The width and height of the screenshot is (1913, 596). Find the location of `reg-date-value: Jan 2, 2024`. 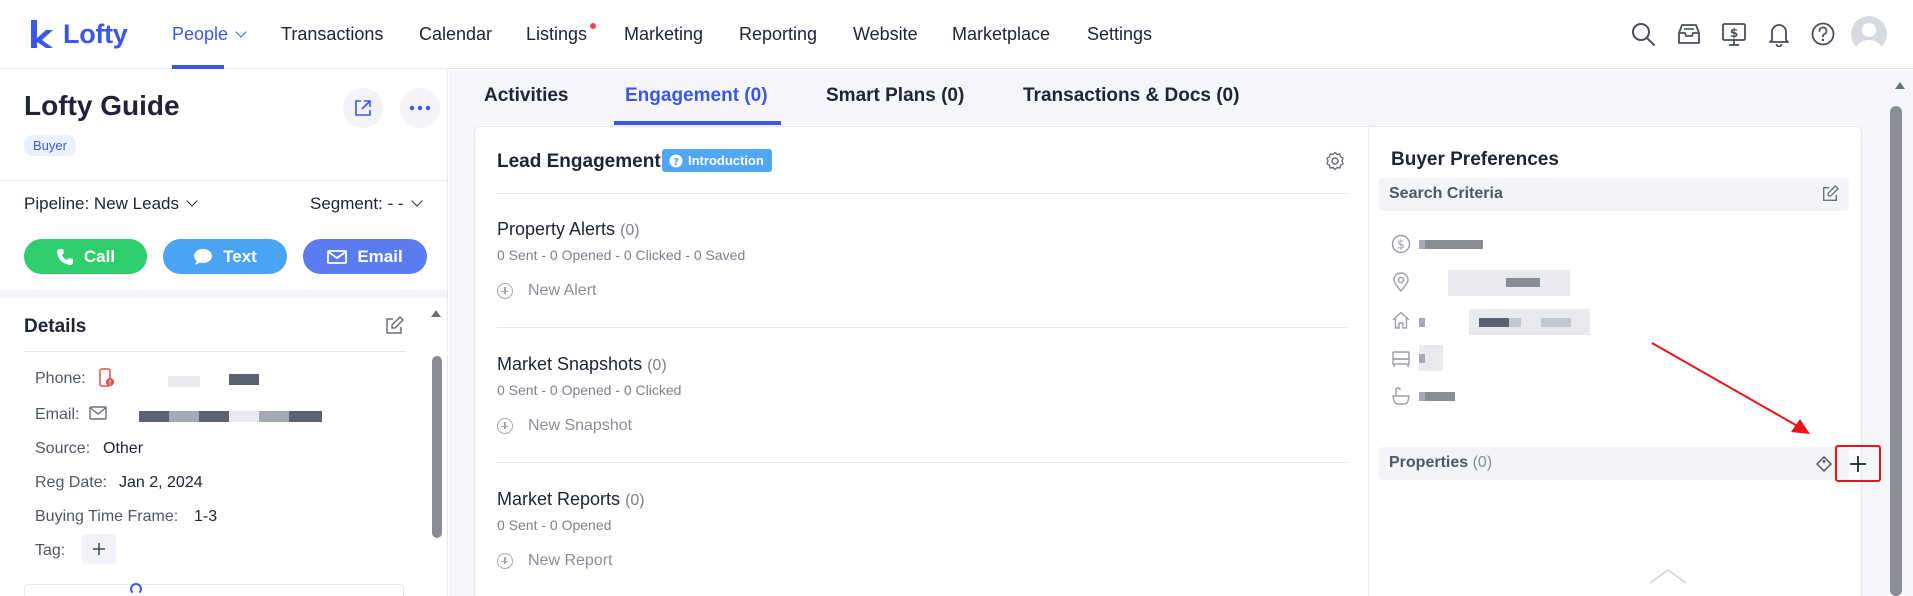

reg-date-value: Jan 2, 2024 is located at coordinates (161, 482).